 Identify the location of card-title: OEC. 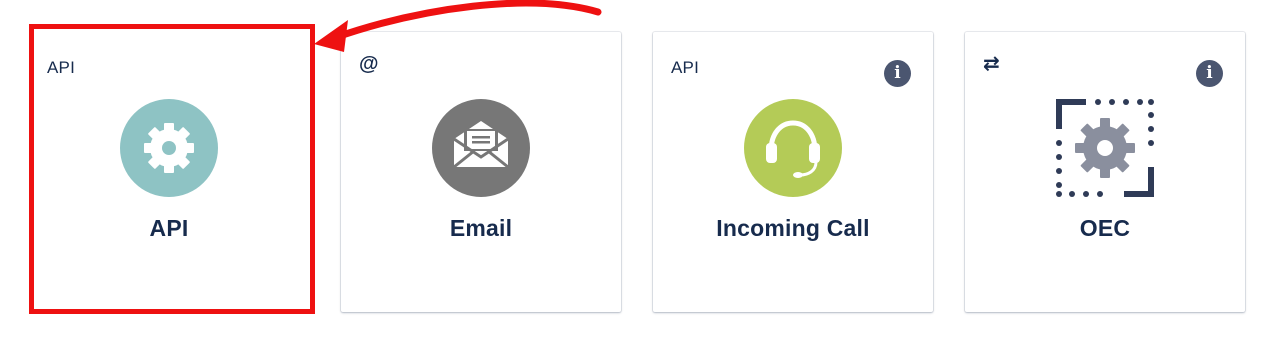
(1105, 228).